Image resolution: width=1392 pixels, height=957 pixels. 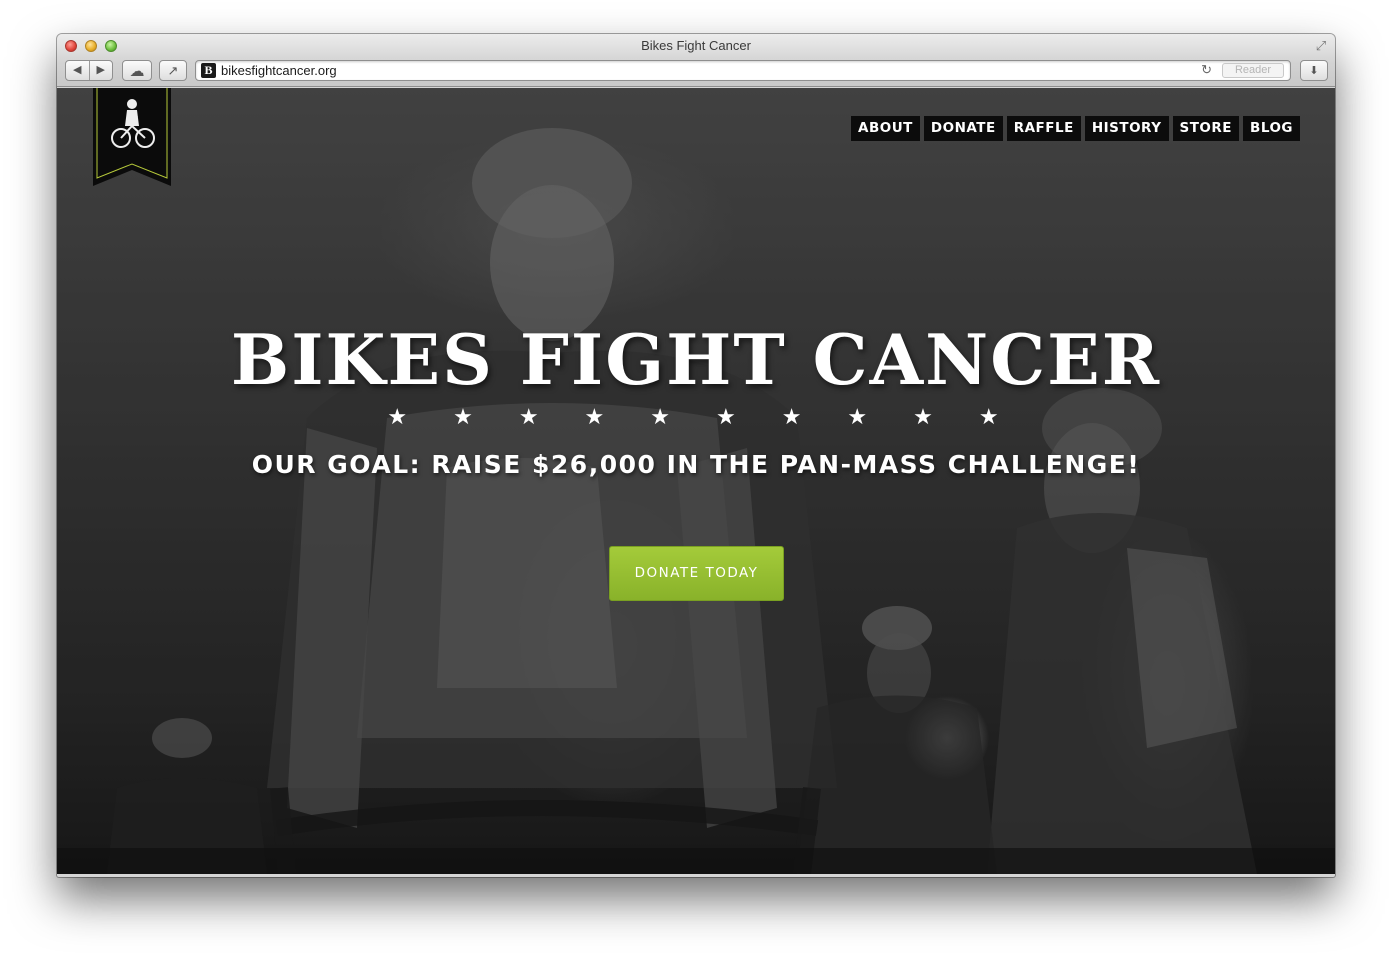 I want to click on forward-arrow-icon: ▶, so click(x=101, y=70).